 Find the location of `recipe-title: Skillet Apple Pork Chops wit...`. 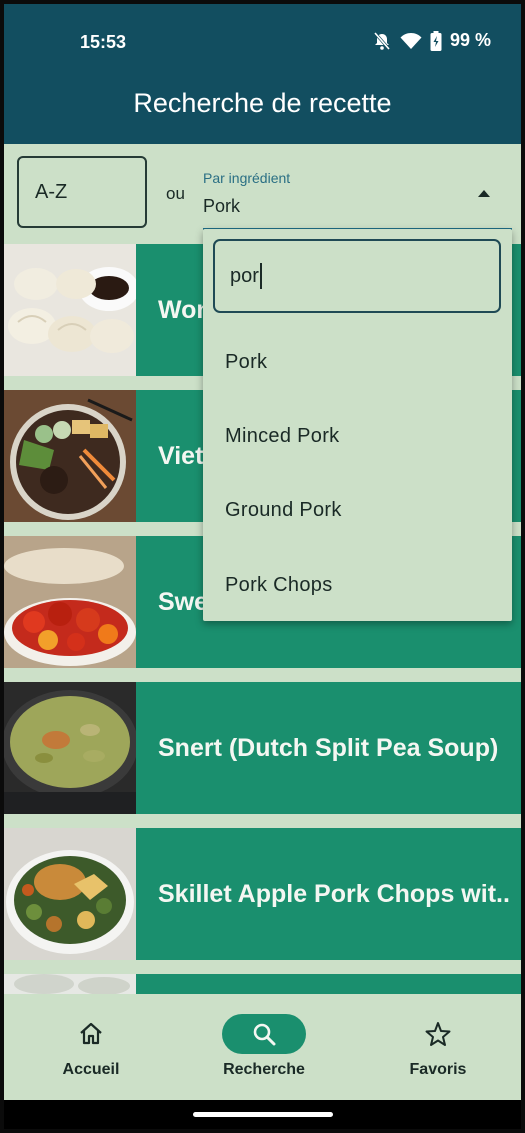

recipe-title: Skillet Apple Pork Chops wit... is located at coordinates (334, 893).